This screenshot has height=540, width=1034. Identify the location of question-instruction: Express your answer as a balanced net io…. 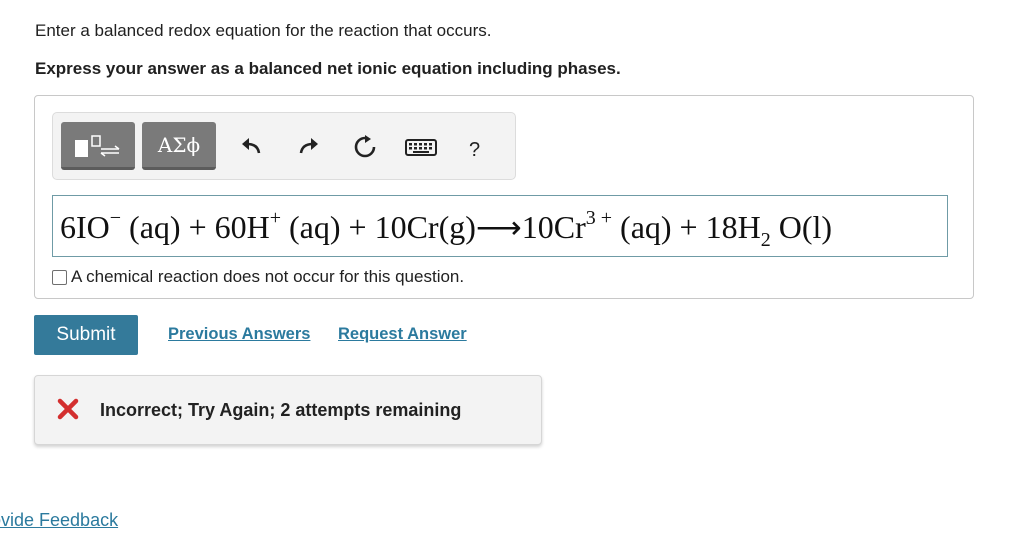
(328, 68).